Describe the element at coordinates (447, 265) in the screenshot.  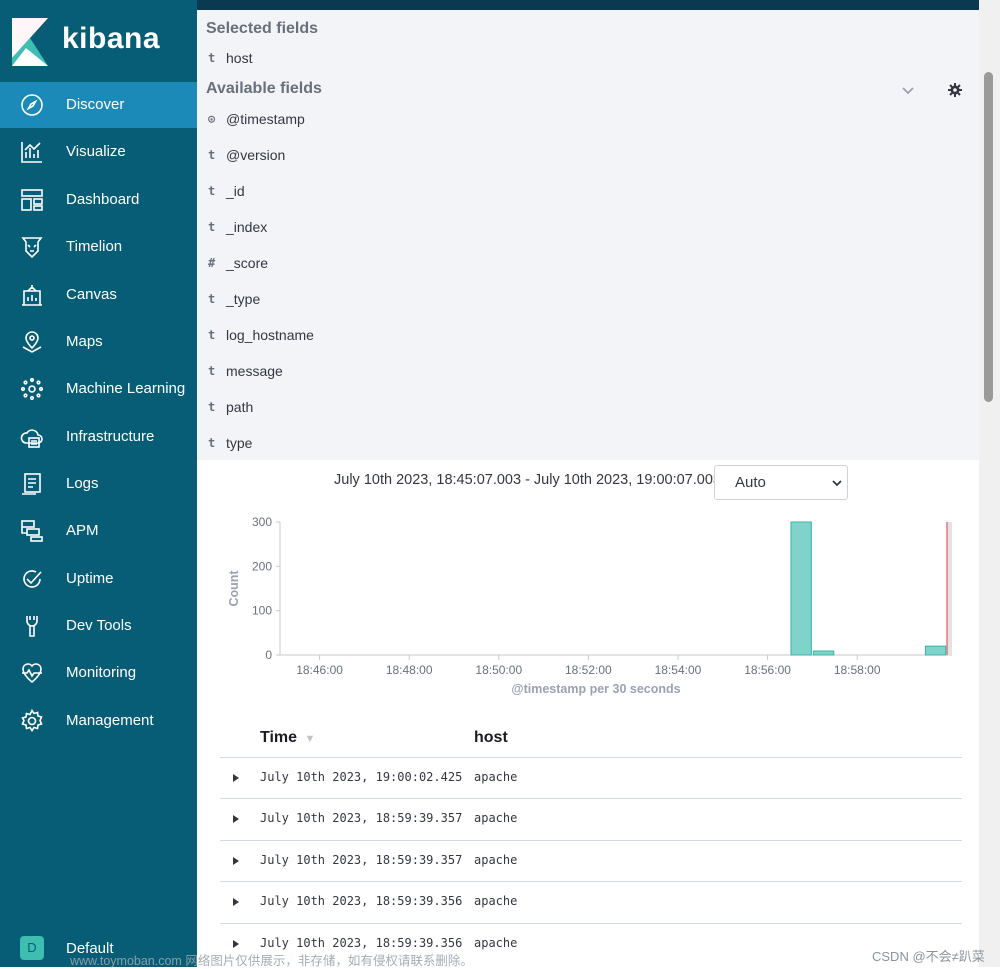
I see `available-field-item: # _score` at that location.